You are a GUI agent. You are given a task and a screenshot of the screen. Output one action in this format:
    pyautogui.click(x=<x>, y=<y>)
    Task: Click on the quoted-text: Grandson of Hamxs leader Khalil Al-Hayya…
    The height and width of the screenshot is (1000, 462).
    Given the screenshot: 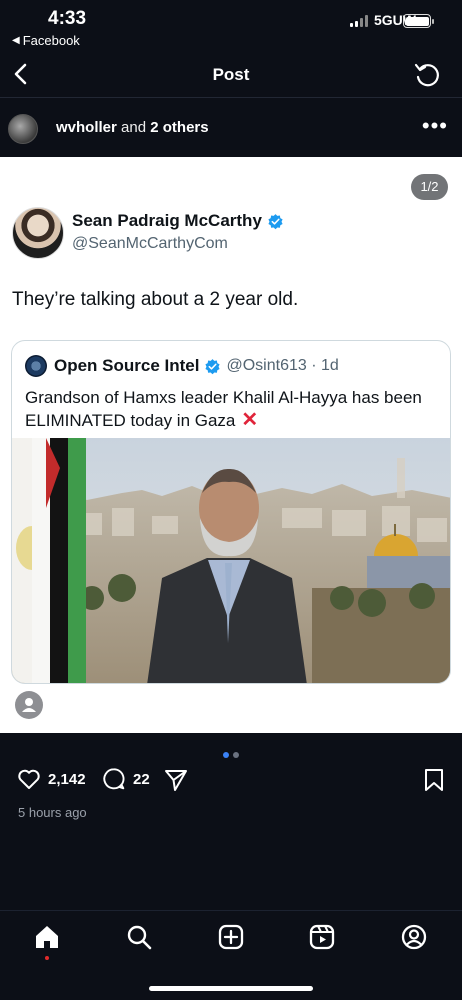 What is the action you would take?
    pyautogui.click(x=223, y=409)
    